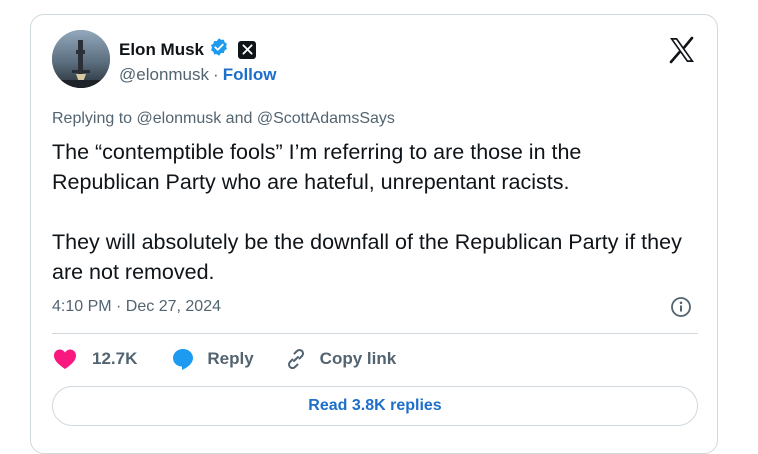 The height and width of the screenshot is (454, 758). I want to click on verified-badge-icon, so click(219, 49).